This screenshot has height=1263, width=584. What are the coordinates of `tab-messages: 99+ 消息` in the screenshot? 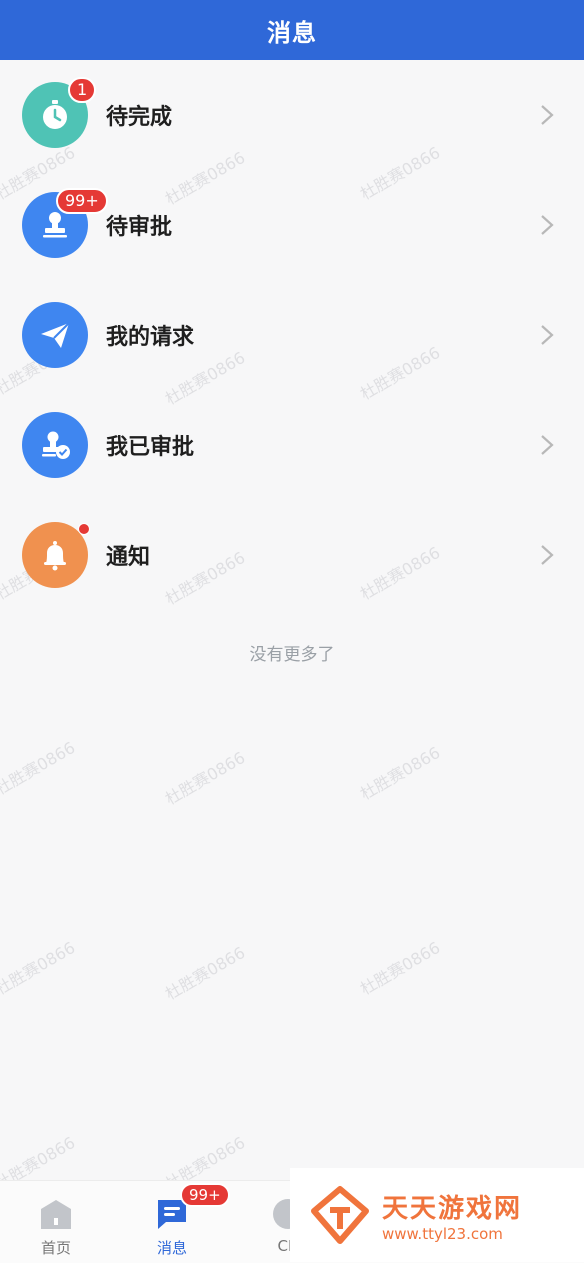 It's located at (176, 1222).